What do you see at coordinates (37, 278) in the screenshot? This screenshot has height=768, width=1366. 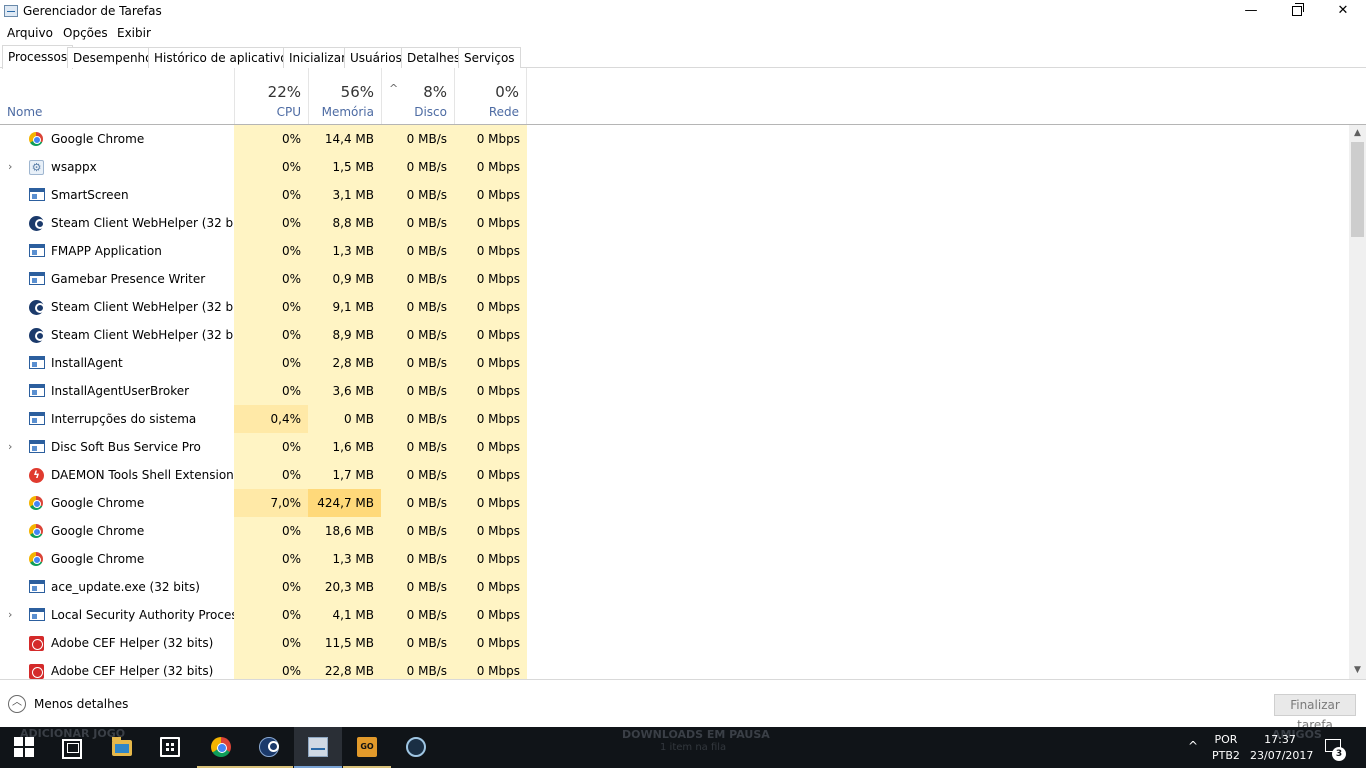 I see `window-icon` at bounding box center [37, 278].